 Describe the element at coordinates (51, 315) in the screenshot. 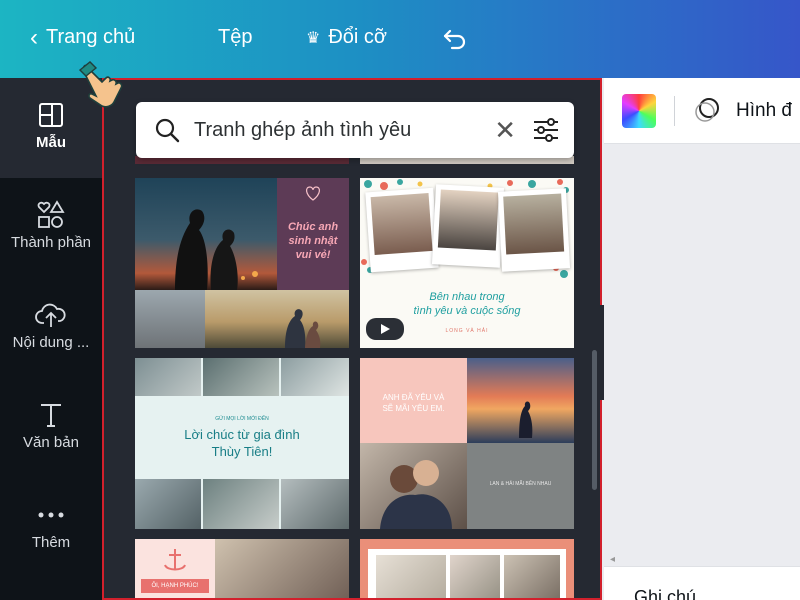

I see `upload-cloud-icon` at that location.